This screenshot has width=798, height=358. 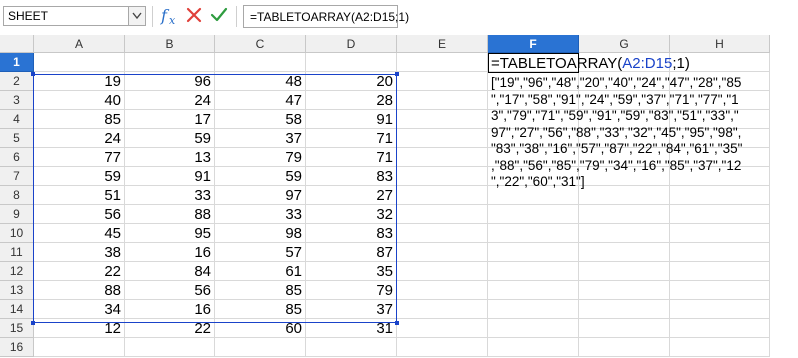 What do you see at coordinates (260, 233) in the screenshot?
I see `cell-c10: 98` at bounding box center [260, 233].